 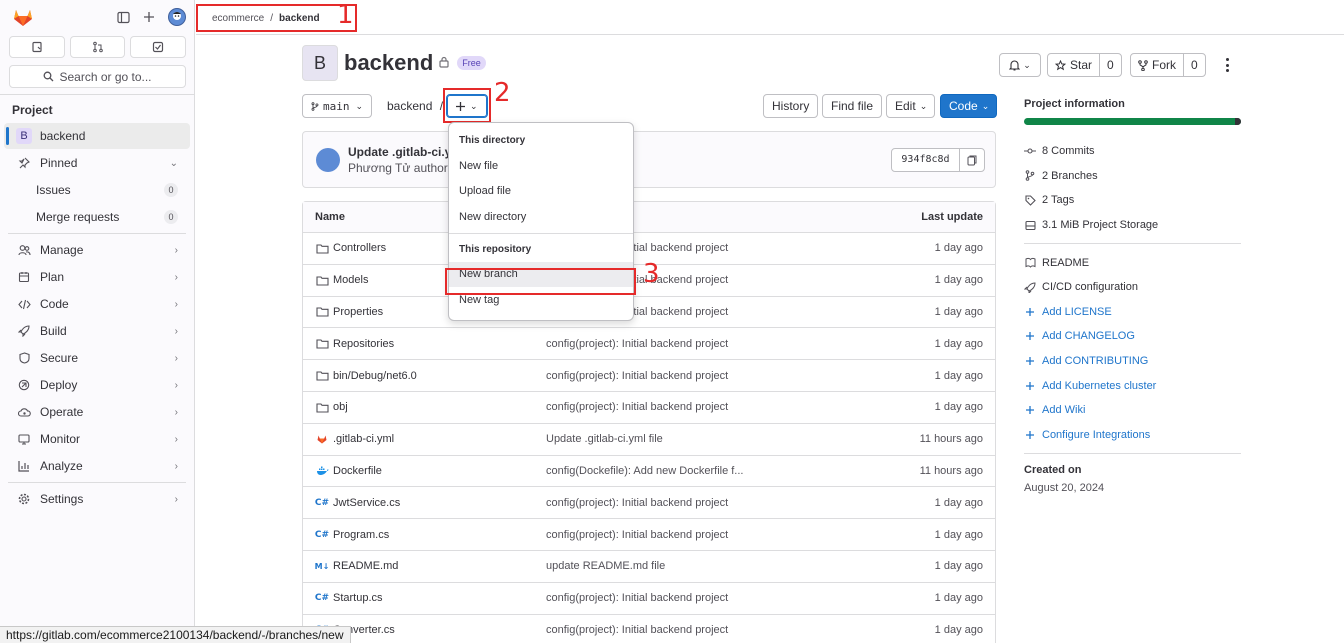 I want to click on sidebar-item-build: Build ›, so click(x=97, y=331).